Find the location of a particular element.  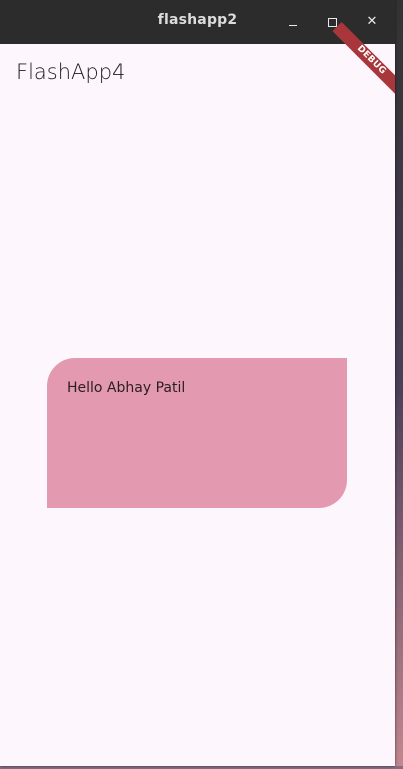

maximize-icon is located at coordinates (332, 22).